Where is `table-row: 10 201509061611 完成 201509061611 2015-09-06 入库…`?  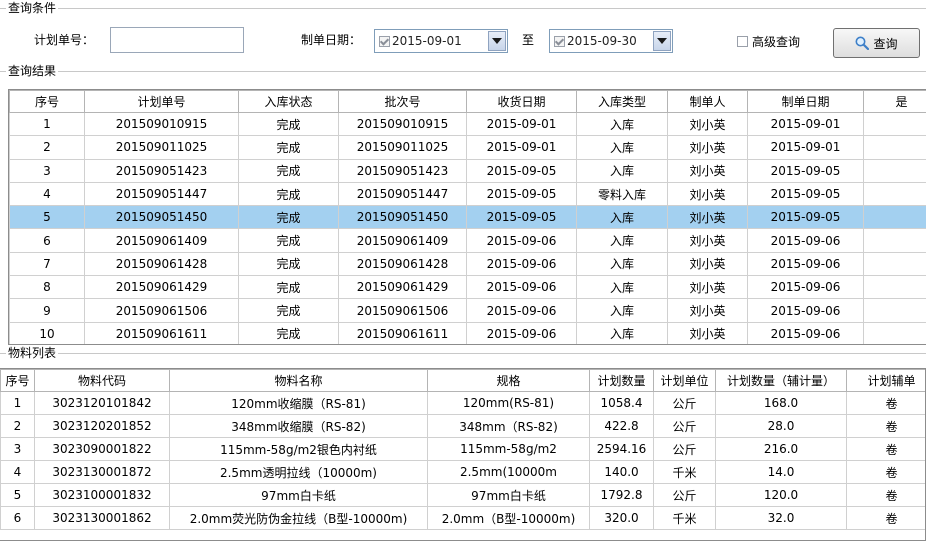
table-row: 10 201509061611 完成 201509061611 2015-09-06 入库… is located at coordinates (467, 332).